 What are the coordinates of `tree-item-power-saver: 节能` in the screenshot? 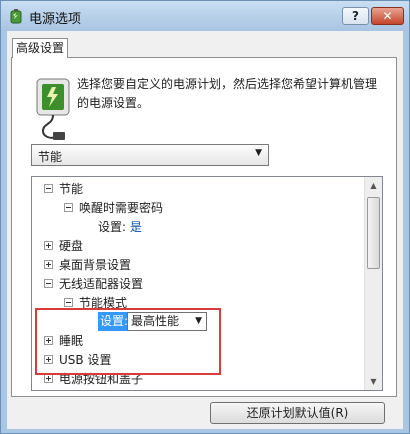 It's located at (63, 189).